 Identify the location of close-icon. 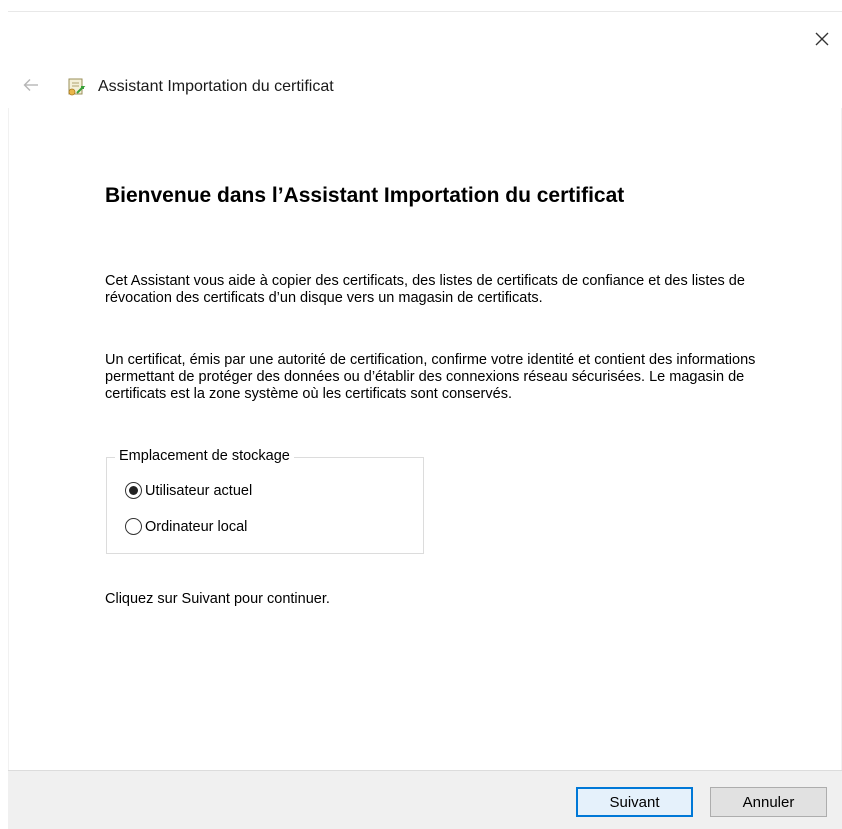
(822, 41).